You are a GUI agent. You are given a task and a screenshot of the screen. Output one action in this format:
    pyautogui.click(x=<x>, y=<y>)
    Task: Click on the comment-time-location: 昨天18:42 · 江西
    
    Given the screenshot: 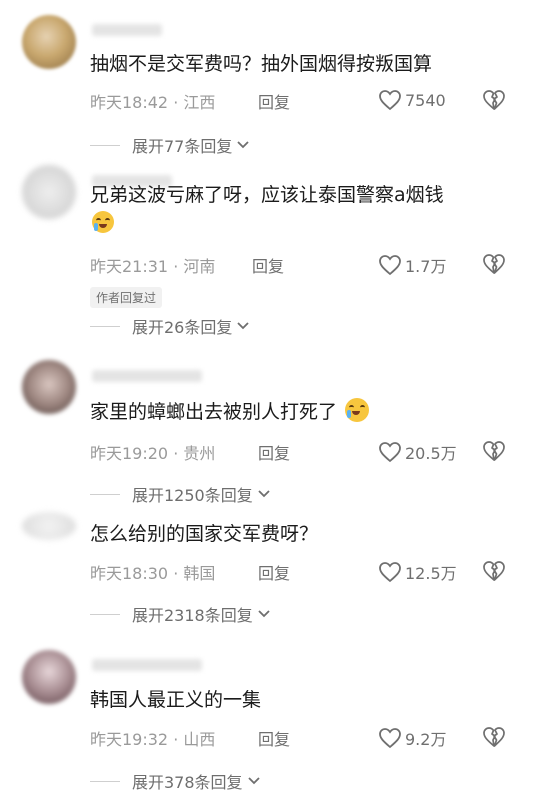 What is the action you would take?
    pyautogui.click(x=153, y=102)
    